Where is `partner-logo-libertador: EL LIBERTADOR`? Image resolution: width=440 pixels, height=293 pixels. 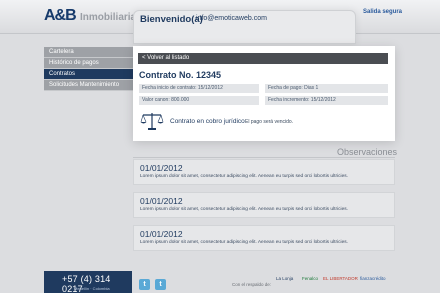 partner-logo-libertador: EL LIBERTADOR is located at coordinates (340, 278).